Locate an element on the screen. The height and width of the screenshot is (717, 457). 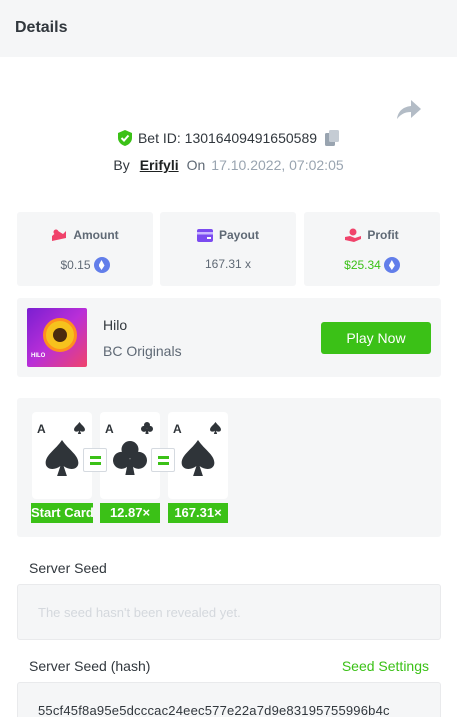
share-icon is located at coordinates (409, 110).